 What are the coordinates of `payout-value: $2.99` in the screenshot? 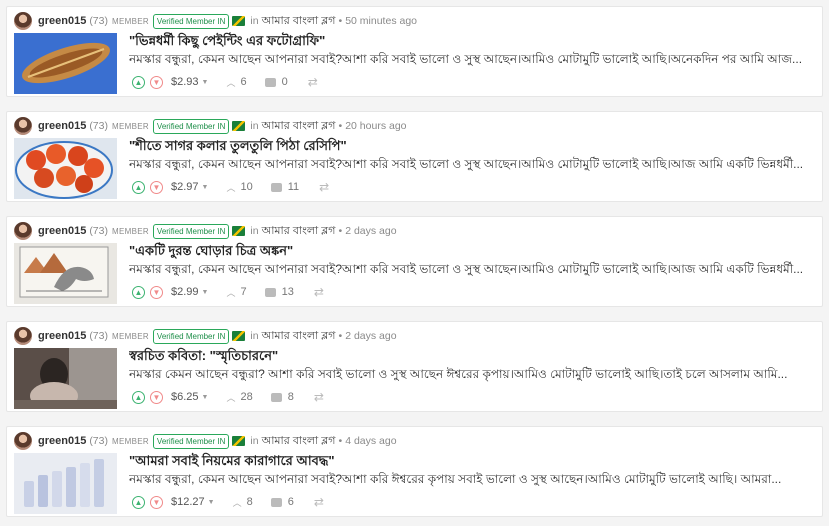 It's located at (185, 292).